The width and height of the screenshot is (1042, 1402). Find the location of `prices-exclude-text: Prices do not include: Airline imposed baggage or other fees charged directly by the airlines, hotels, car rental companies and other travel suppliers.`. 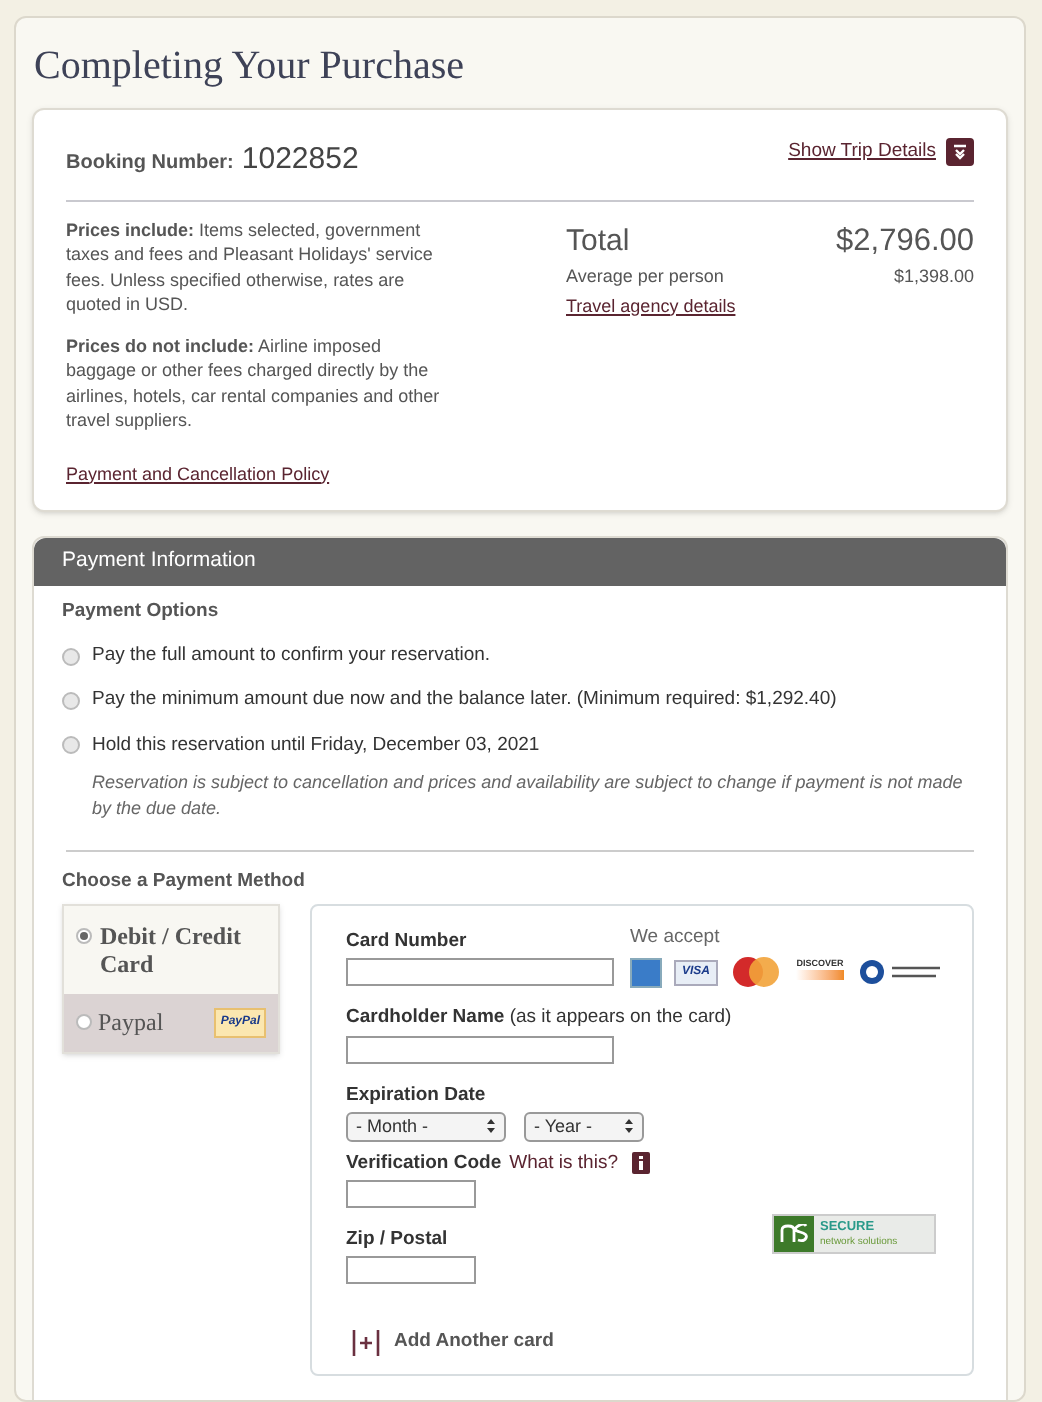

prices-exclude-text: Prices do not include: Airline imposed baggage or other fees charged directly by the airlines, hotels, car rental companies and other travel suppliers. is located at coordinates (254, 383).